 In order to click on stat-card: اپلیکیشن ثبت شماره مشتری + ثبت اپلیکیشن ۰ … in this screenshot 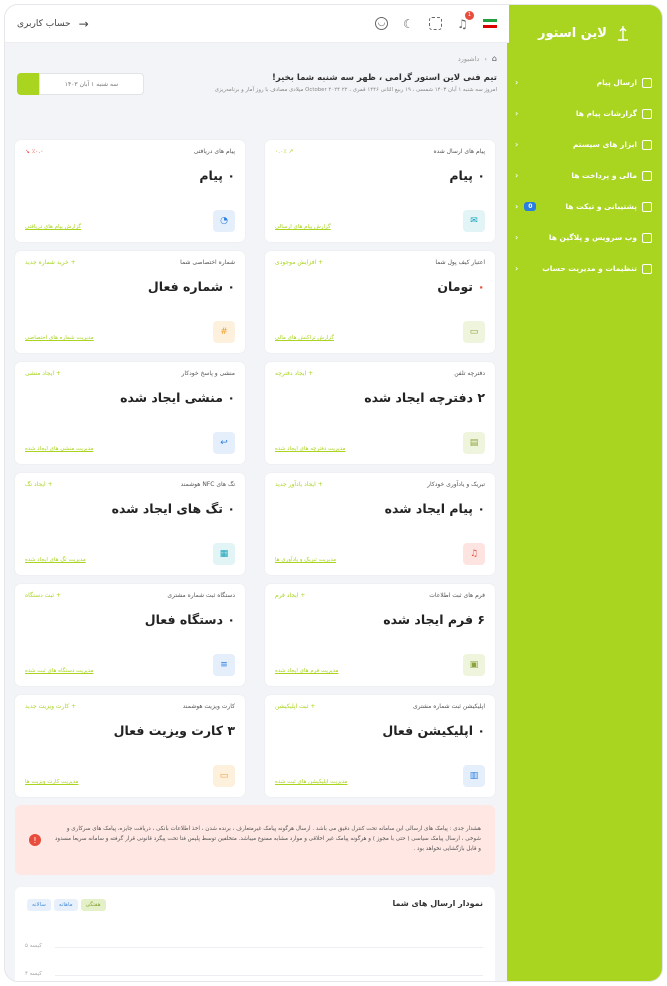, I will do `click(380, 746)`.